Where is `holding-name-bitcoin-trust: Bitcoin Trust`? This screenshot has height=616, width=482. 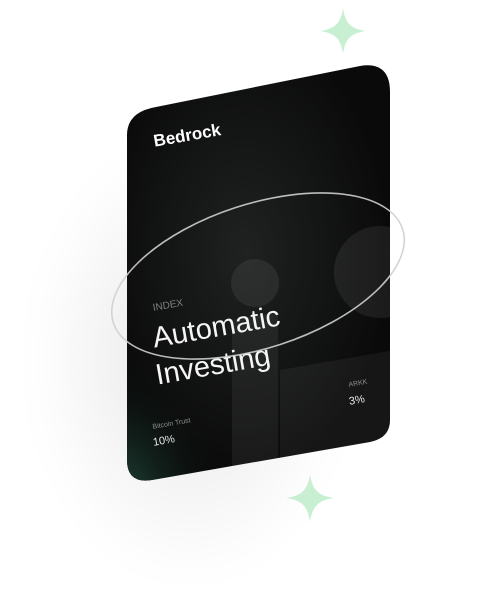 holding-name-bitcoin-trust: Bitcoin Trust is located at coordinates (172, 424).